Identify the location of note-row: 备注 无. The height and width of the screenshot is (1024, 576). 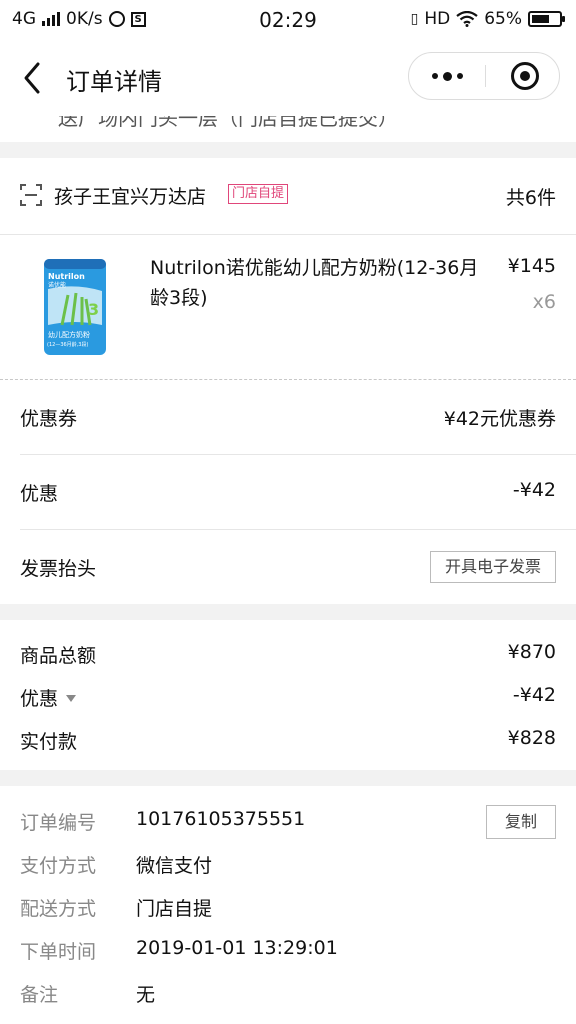
(288, 1000).